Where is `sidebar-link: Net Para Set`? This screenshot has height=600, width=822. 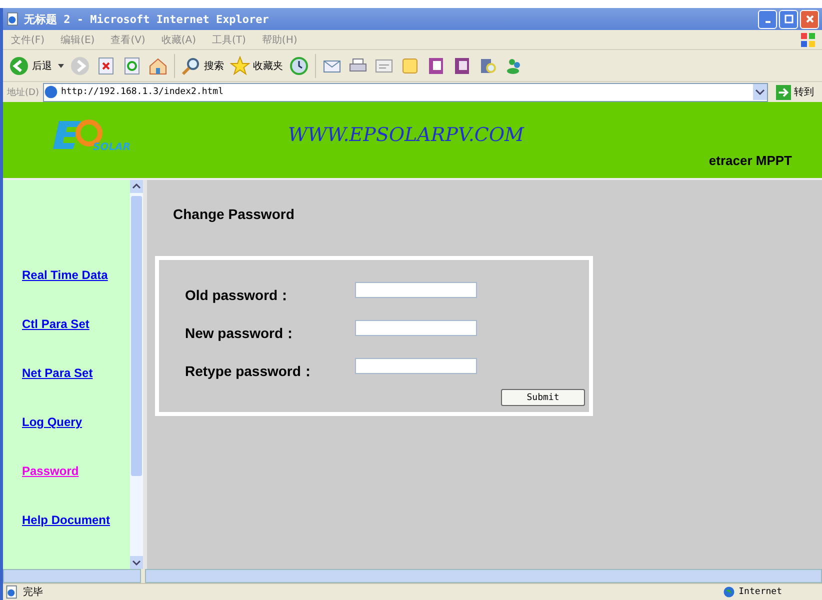
sidebar-link: Net Para Set is located at coordinates (57, 373).